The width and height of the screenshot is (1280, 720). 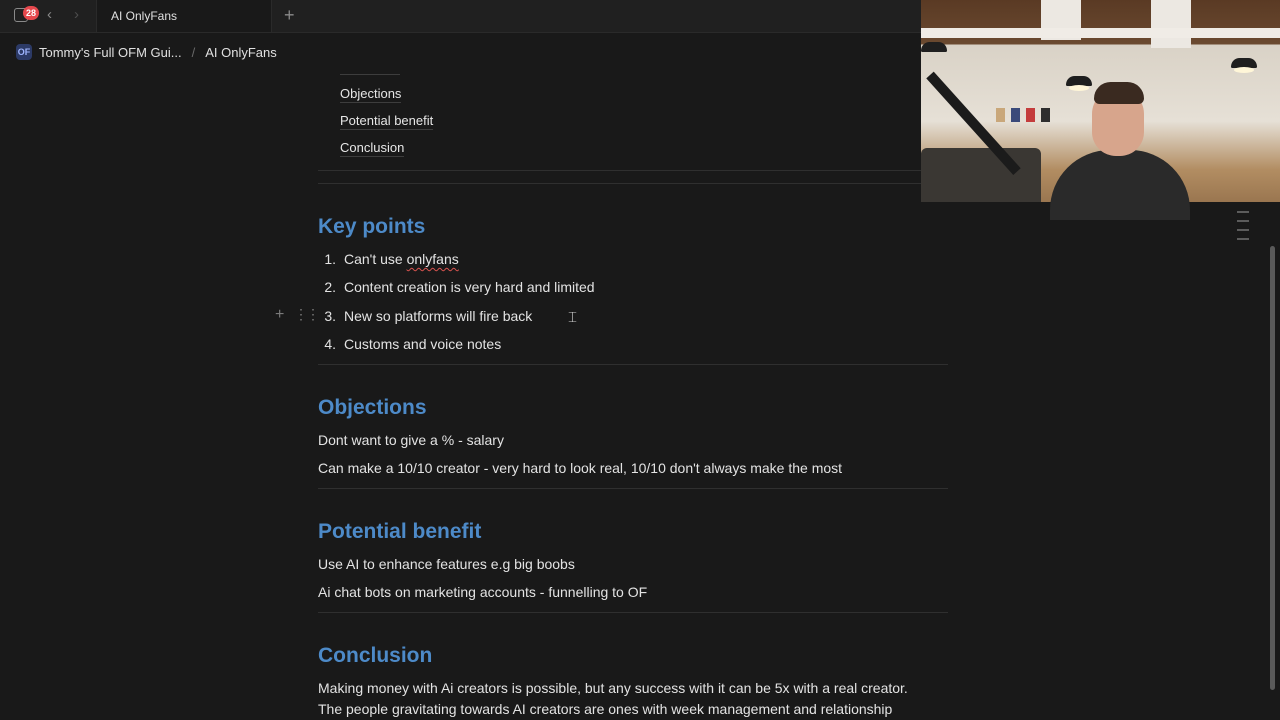 I want to click on scrollbar, so click(x=1272, y=468).